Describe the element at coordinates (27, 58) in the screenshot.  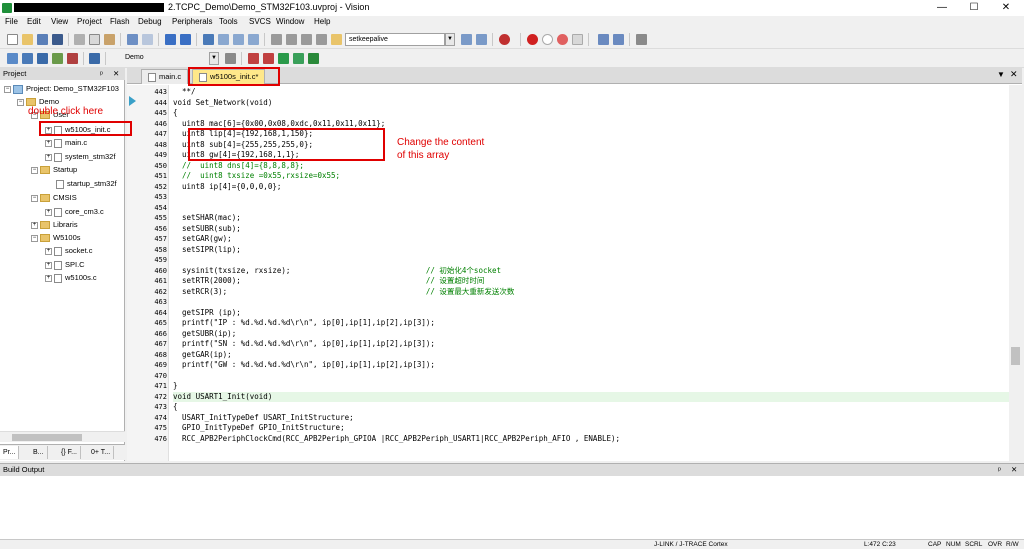
I see `build-icon` at that location.